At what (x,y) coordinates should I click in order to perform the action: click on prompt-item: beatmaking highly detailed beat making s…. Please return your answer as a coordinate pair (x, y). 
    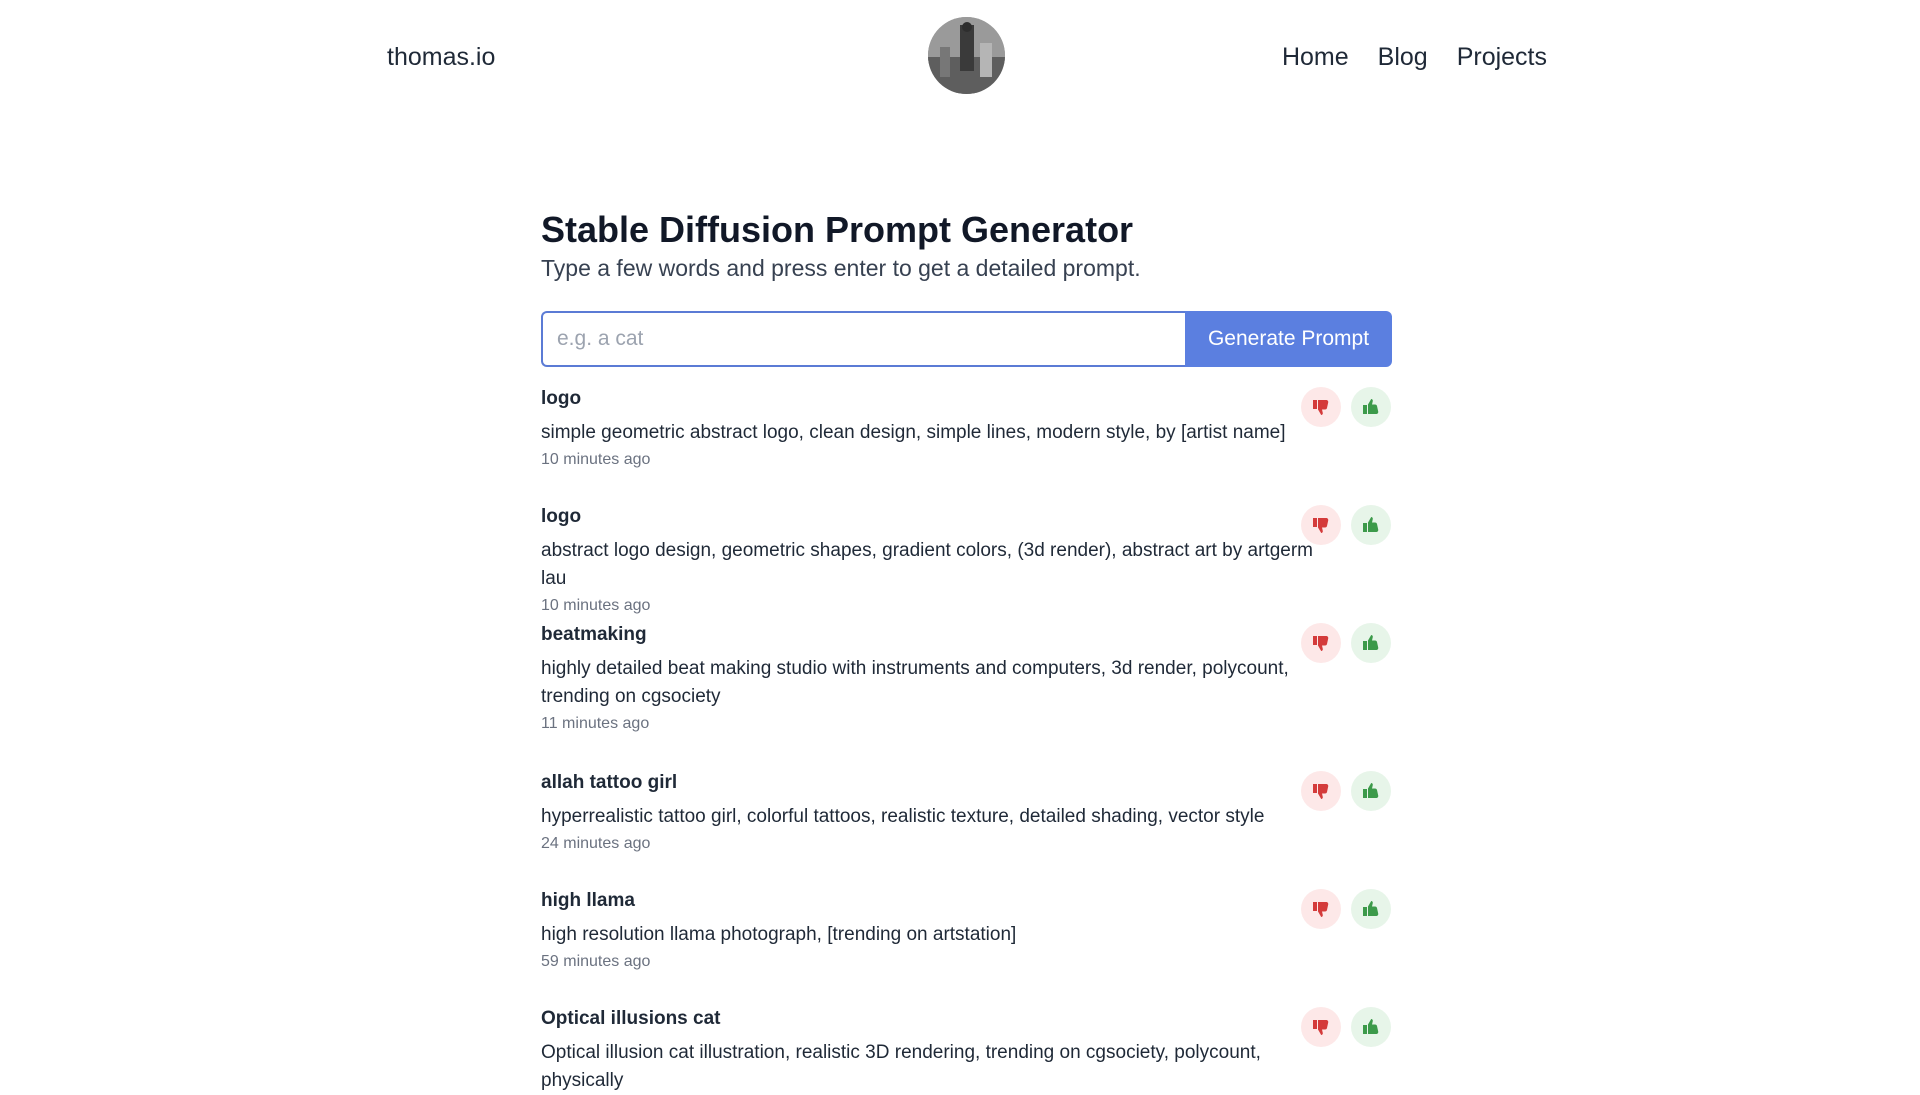
    Looking at the image, I should click on (966, 678).